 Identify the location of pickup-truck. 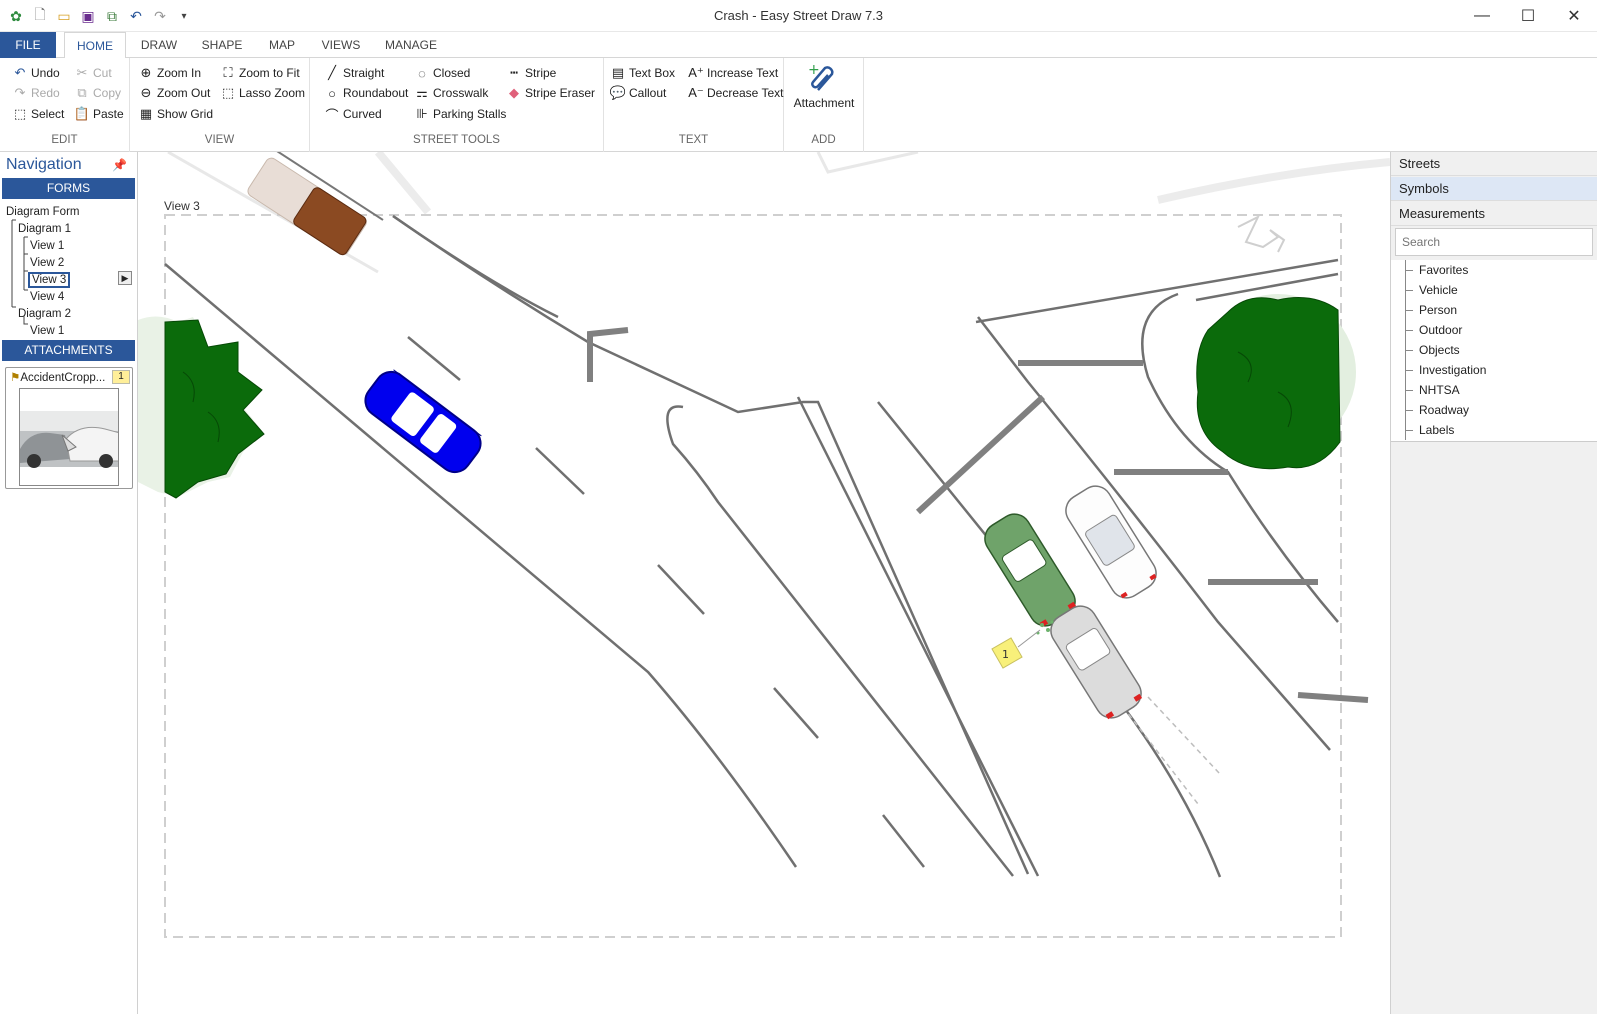
(315, 204).